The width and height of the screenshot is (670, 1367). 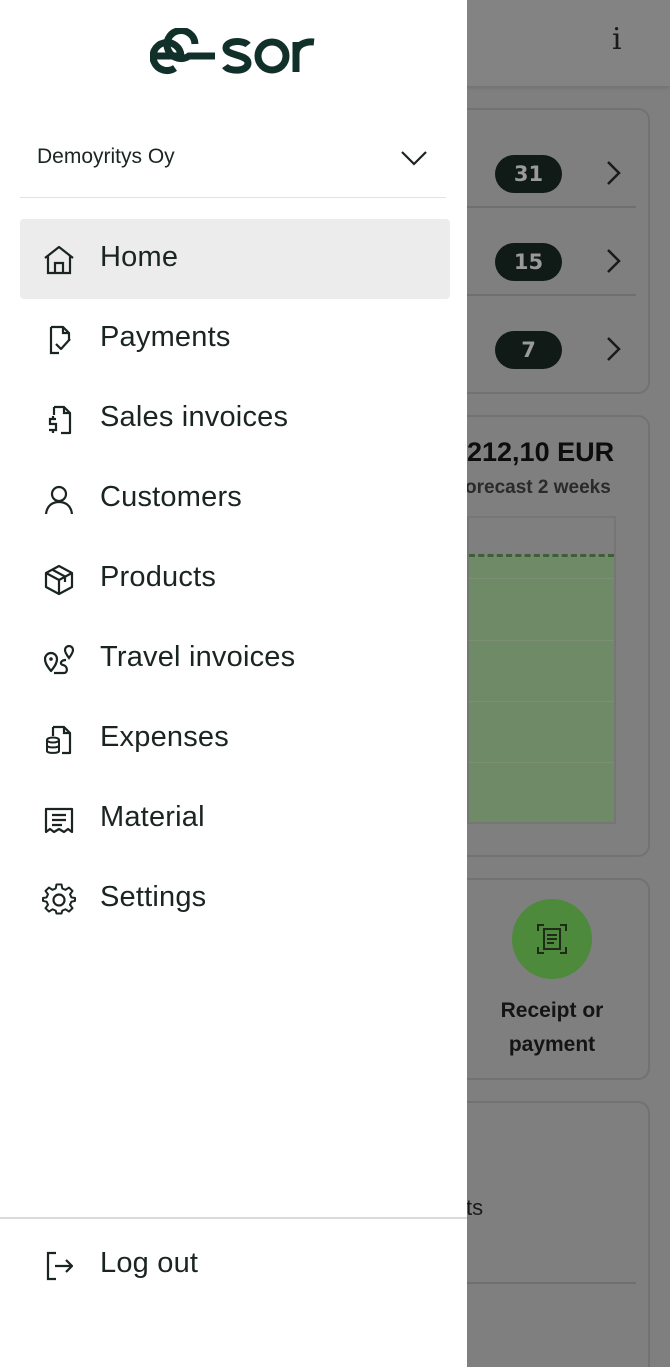 I want to click on count-badge: 31, so click(x=528, y=174).